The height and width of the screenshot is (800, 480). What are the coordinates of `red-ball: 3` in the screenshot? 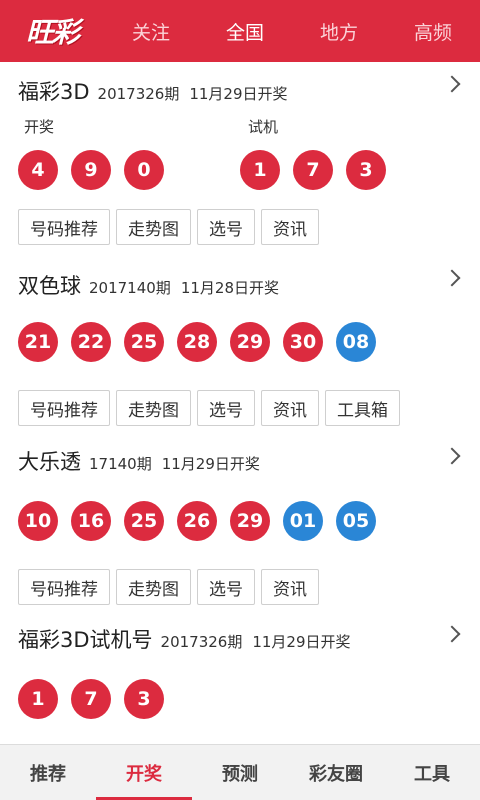 It's located at (144, 699).